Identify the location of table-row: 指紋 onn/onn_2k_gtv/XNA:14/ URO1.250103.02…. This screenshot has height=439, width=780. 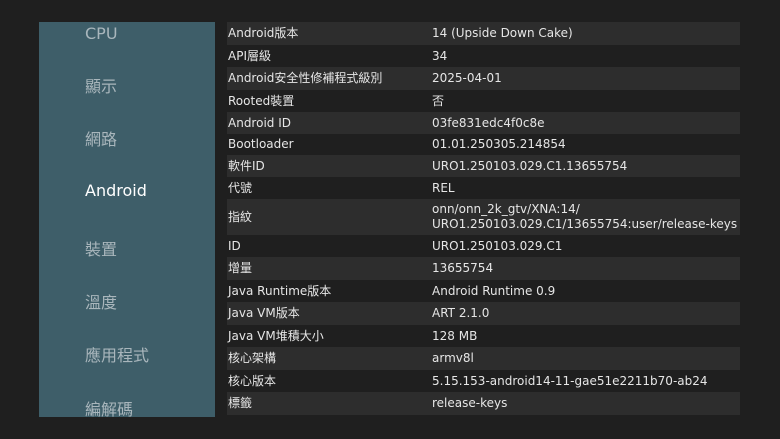
(483, 217).